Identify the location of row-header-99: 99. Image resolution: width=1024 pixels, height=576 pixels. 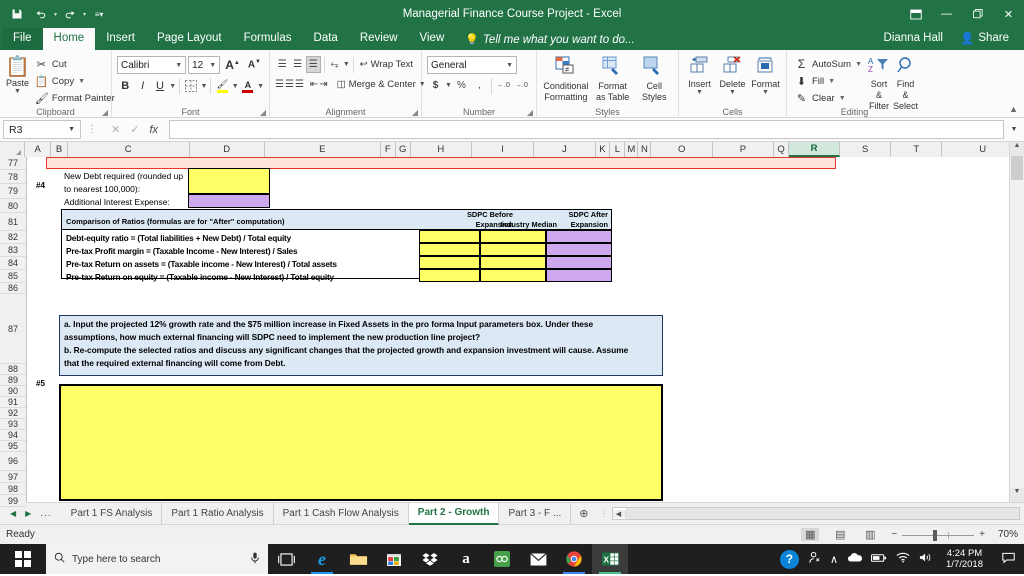
(13, 501).